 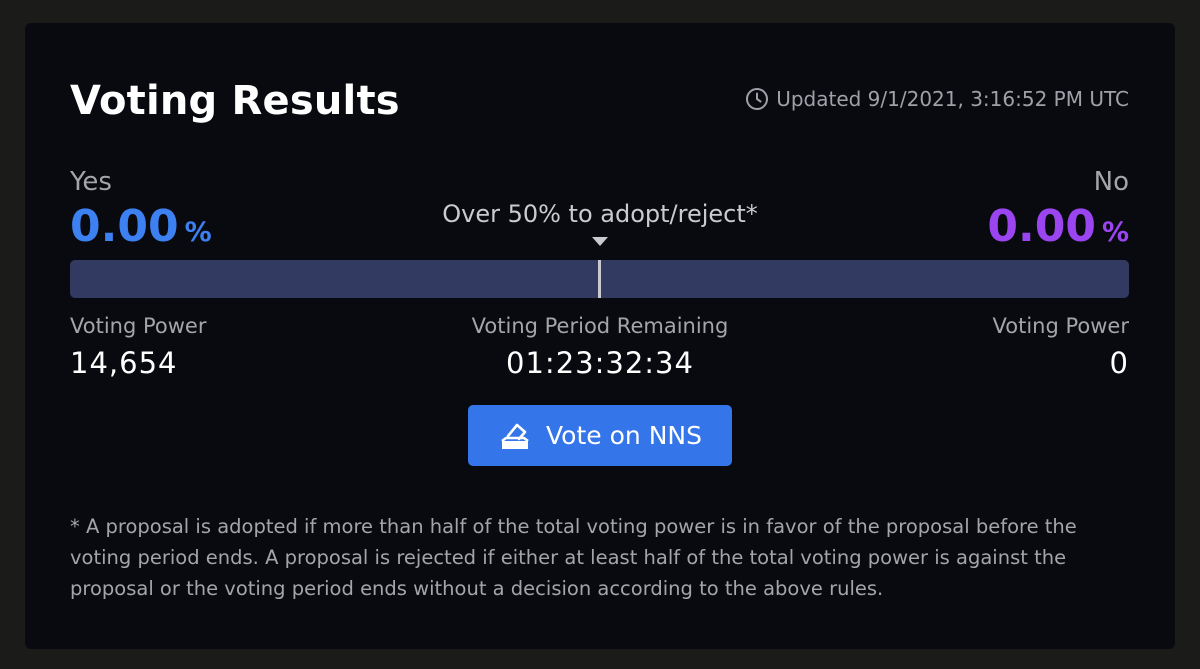 What do you see at coordinates (235, 101) in the screenshot?
I see `card-title: Voting Results` at bounding box center [235, 101].